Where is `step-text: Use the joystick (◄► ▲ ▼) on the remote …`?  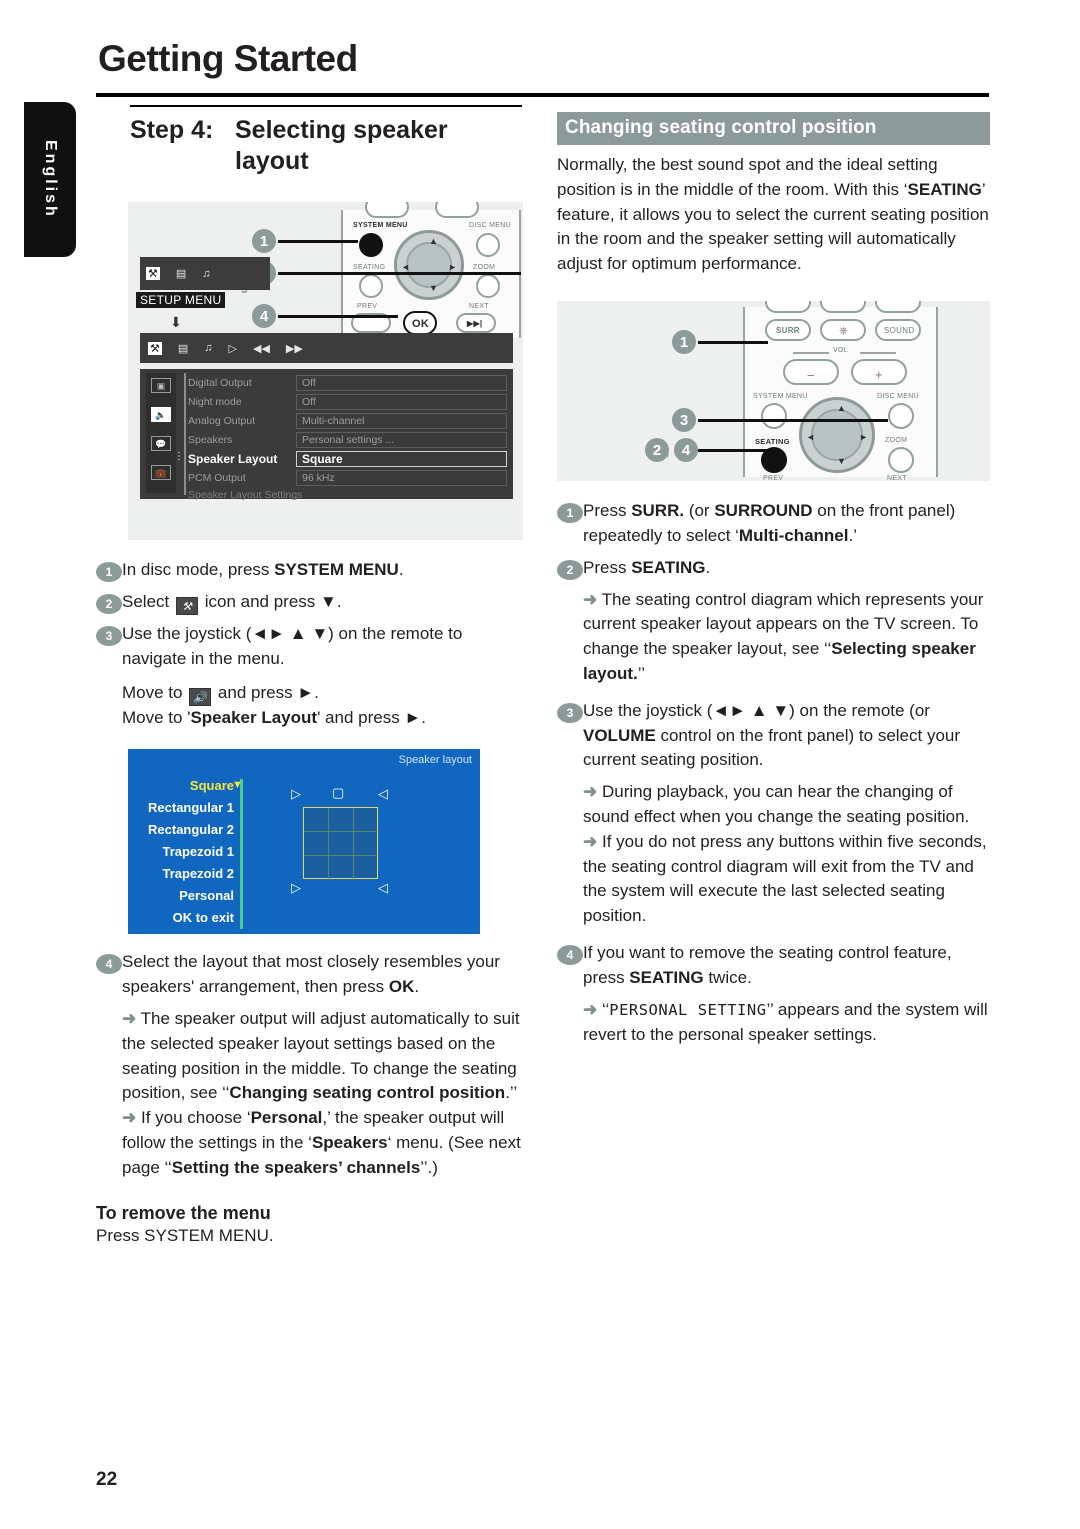 step-text: Use the joystick (◄► ▲ ▼) on the remote … is located at coordinates (772, 735).